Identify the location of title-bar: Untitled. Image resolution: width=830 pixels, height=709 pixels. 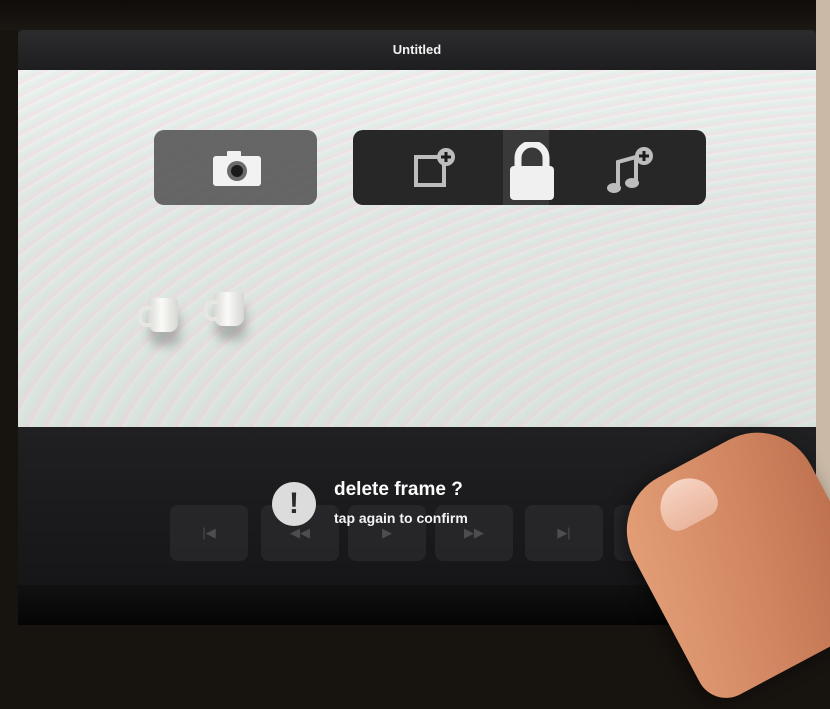
(417, 50).